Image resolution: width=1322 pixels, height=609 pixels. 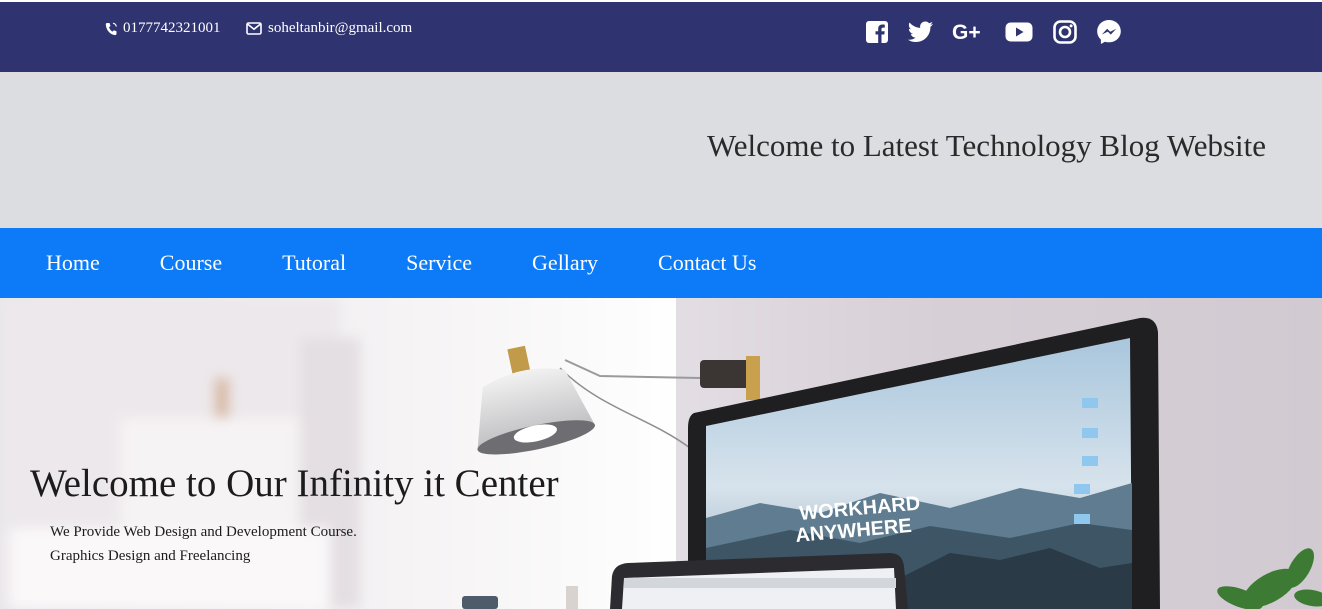 I want to click on social-links: G+, so click(x=1002, y=32).